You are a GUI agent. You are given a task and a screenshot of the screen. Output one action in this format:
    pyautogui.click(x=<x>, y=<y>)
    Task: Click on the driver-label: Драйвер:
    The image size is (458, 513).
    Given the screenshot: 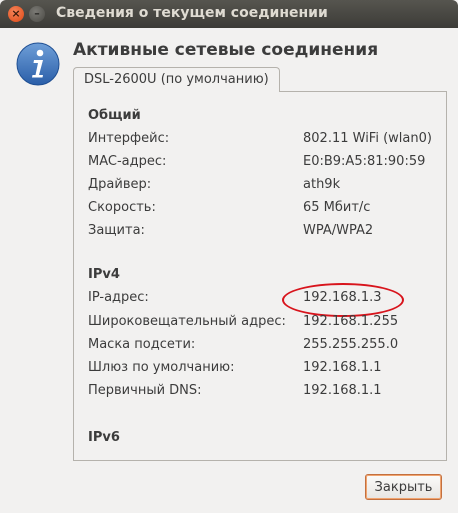 What is the action you would take?
    pyautogui.click(x=120, y=184)
    